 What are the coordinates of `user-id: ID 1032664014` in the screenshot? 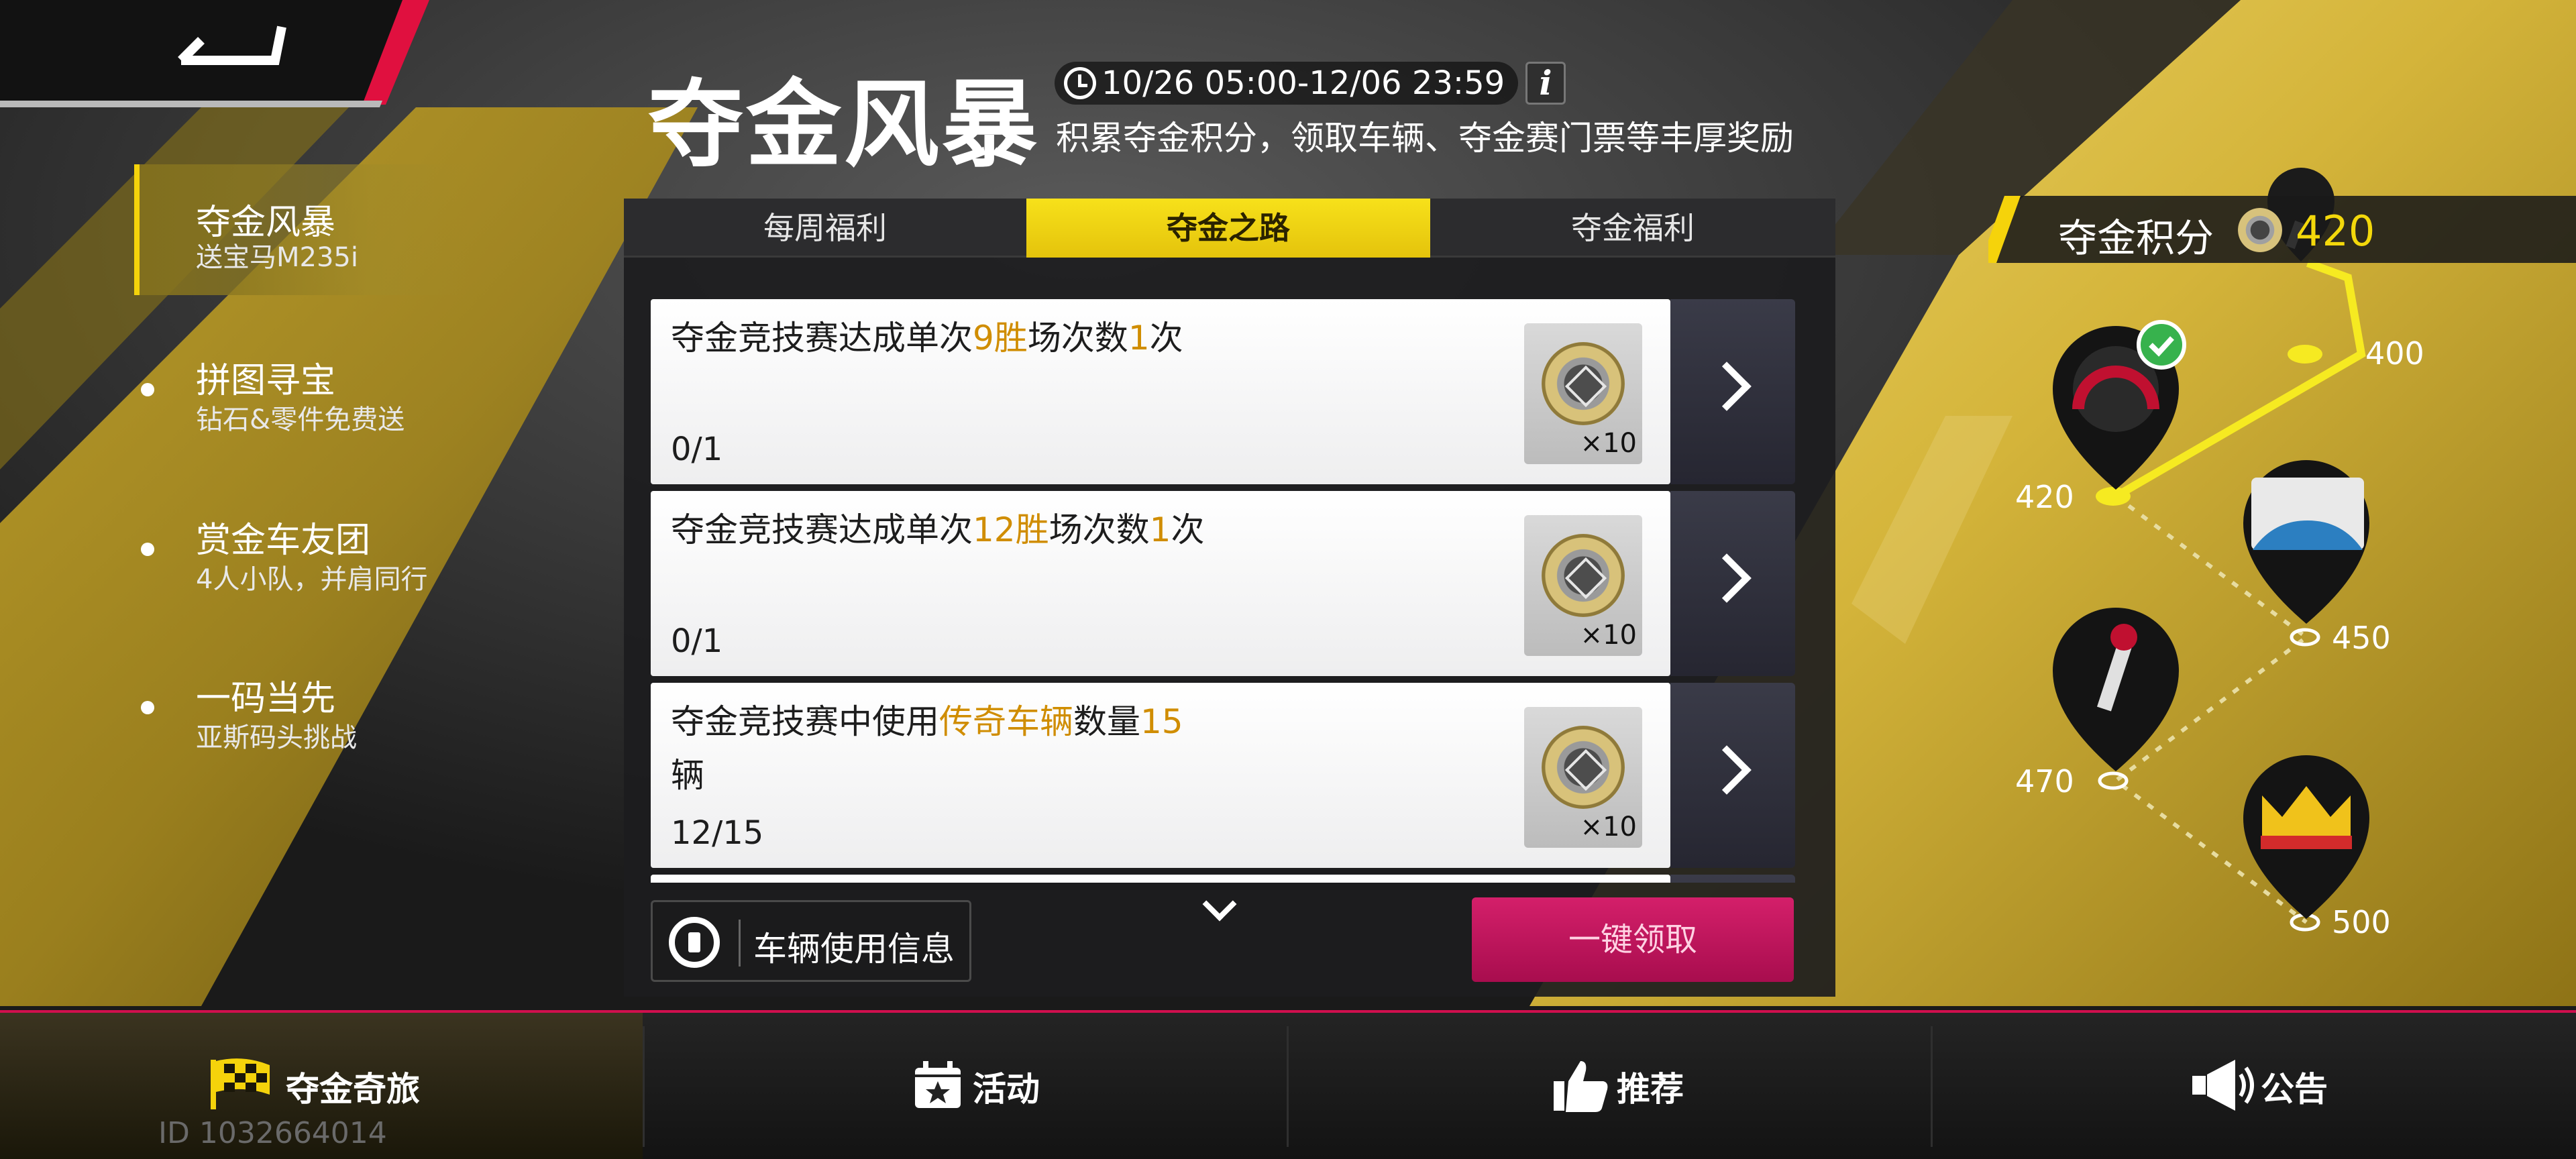 It's located at (272, 1133).